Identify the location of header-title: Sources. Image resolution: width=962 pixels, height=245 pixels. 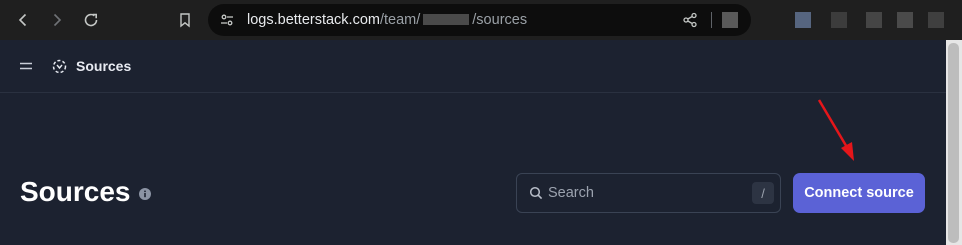
(104, 66).